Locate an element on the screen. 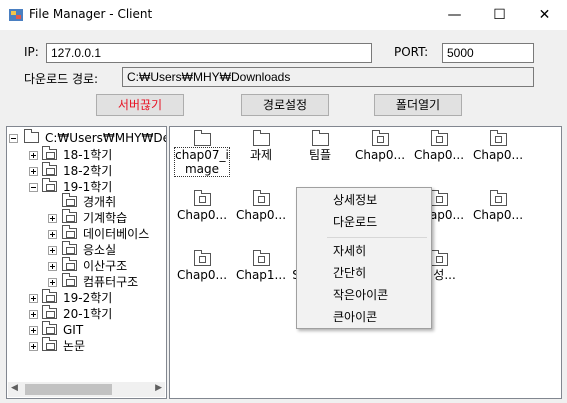 This screenshot has height=403, width=567. minimize-button: — is located at coordinates (454, 15).